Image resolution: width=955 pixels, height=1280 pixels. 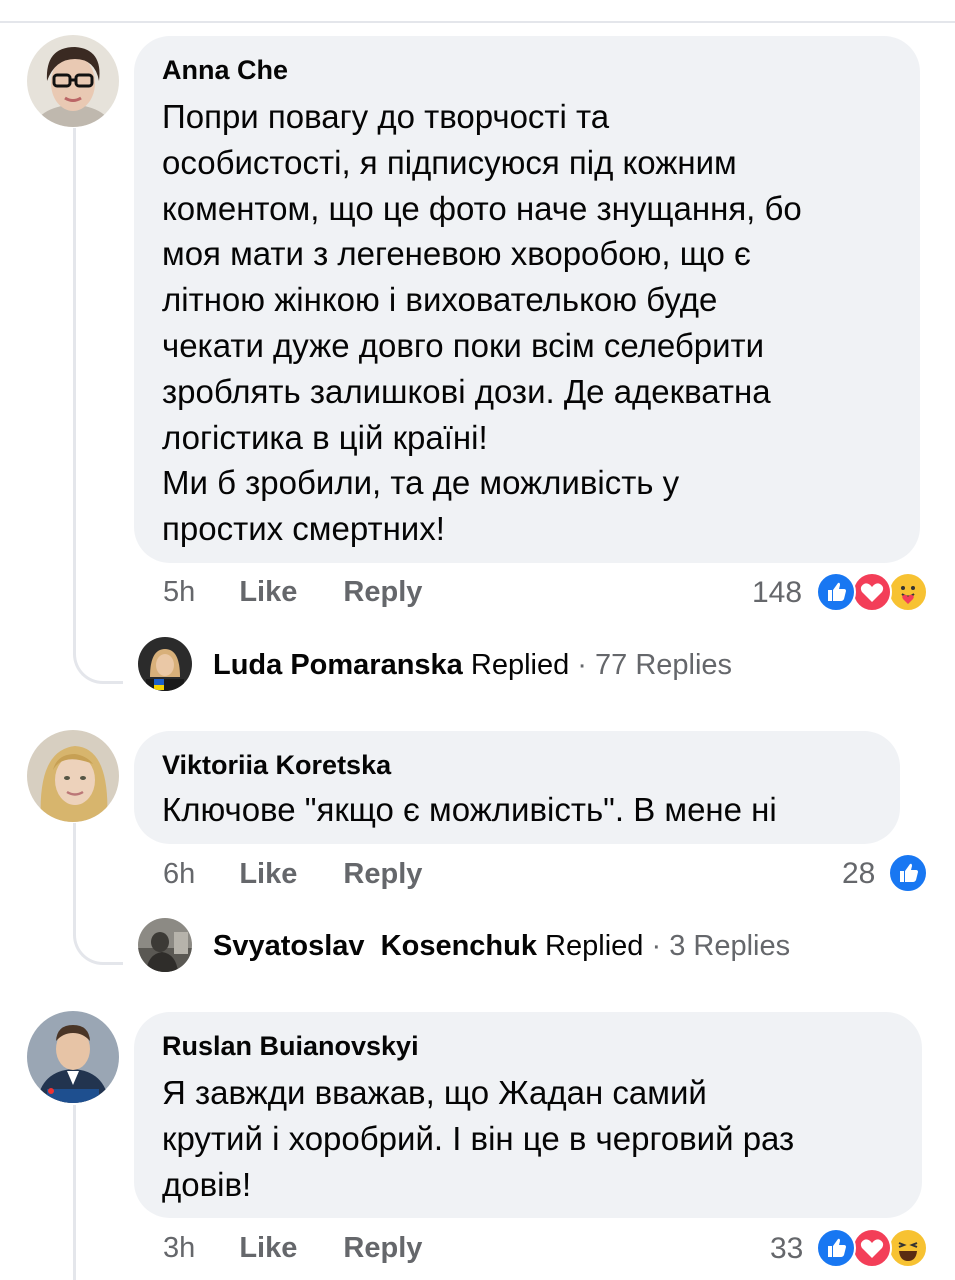 What do you see at coordinates (787, 1248) in the screenshot?
I see `reaction-count: 33` at bounding box center [787, 1248].